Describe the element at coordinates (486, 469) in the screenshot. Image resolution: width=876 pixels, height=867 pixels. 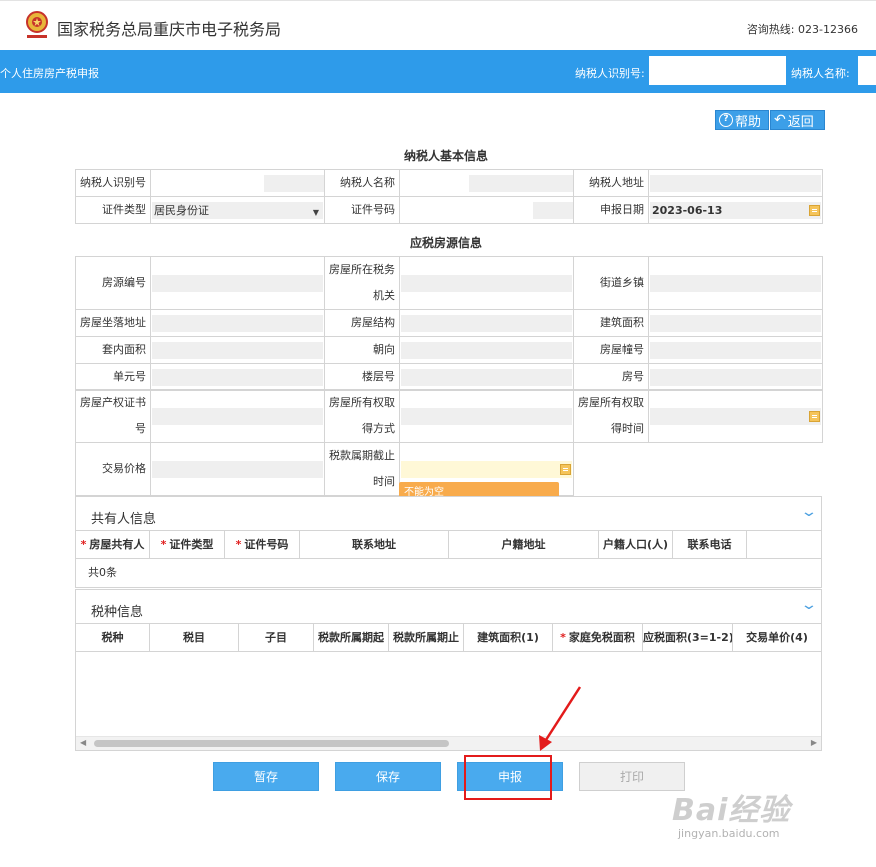
I see `period-end-field` at that location.